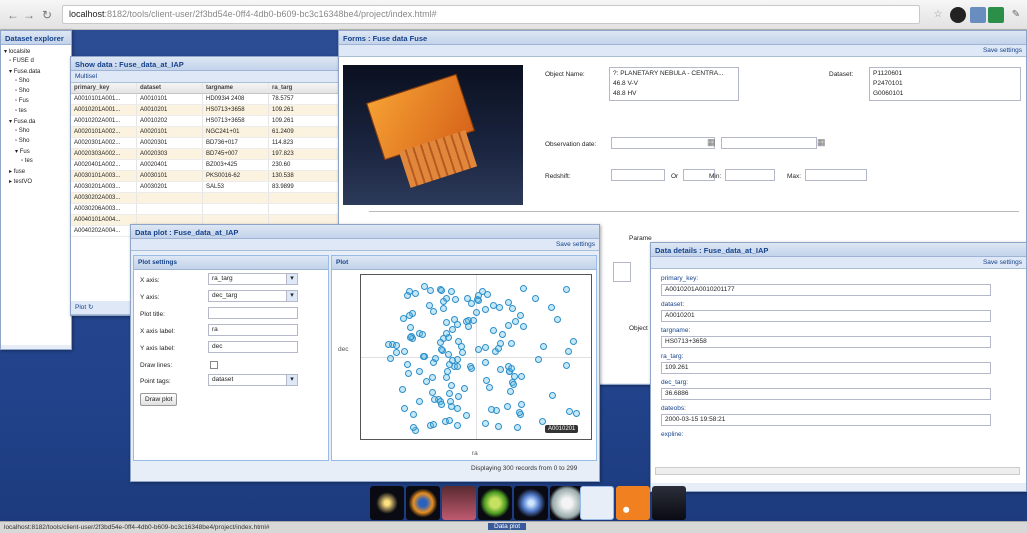  I want to click on list-item: 46.8 V-V, so click(674, 84).